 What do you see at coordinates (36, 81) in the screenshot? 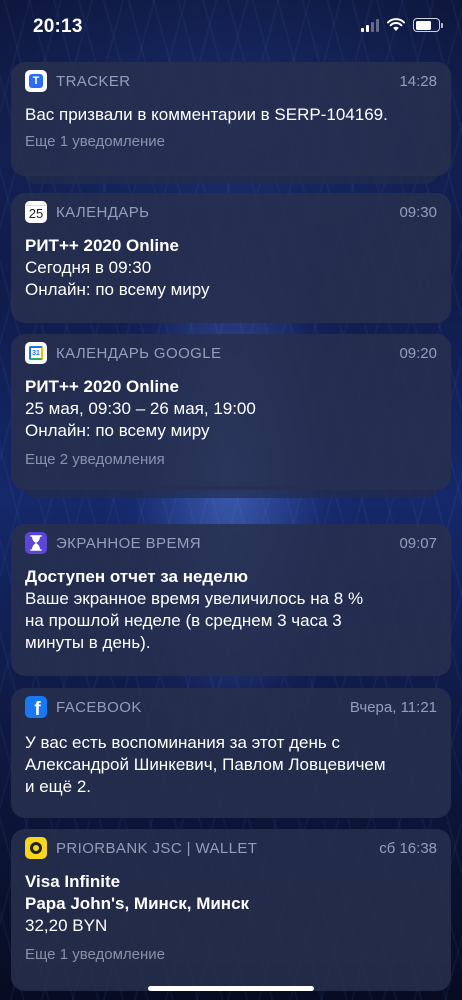
I see `tracker-icon: T` at bounding box center [36, 81].